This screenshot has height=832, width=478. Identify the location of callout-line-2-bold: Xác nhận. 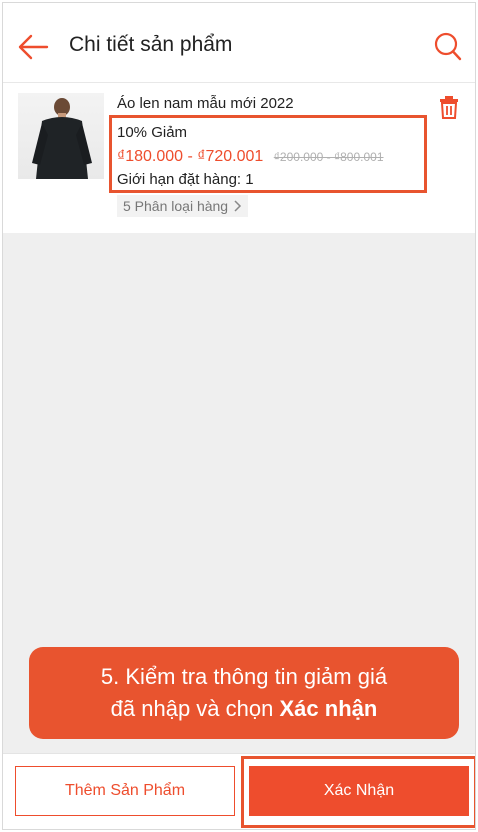
(328, 708).